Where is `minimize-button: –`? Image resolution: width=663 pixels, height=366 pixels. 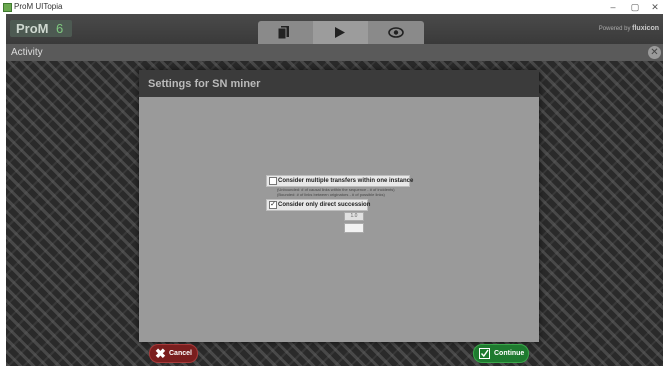
minimize-button: – is located at coordinates (613, 7).